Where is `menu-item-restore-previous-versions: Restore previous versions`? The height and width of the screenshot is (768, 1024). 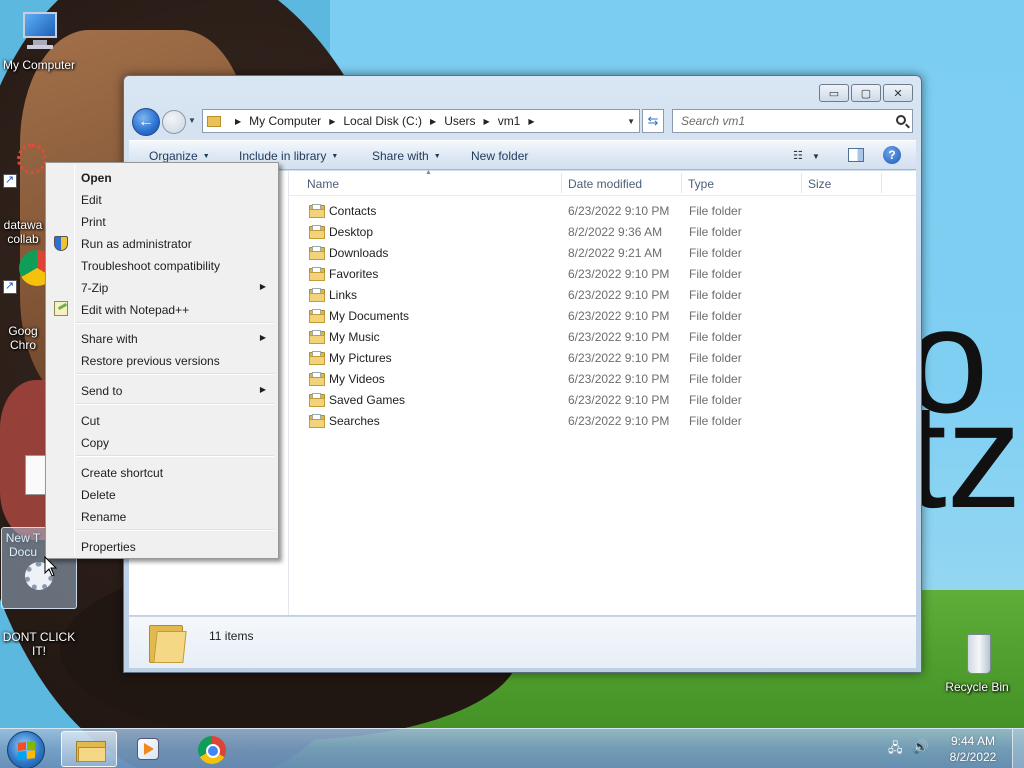 menu-item-restore-previous-versions: Restore previous versions is located at coordinates (162, 360).